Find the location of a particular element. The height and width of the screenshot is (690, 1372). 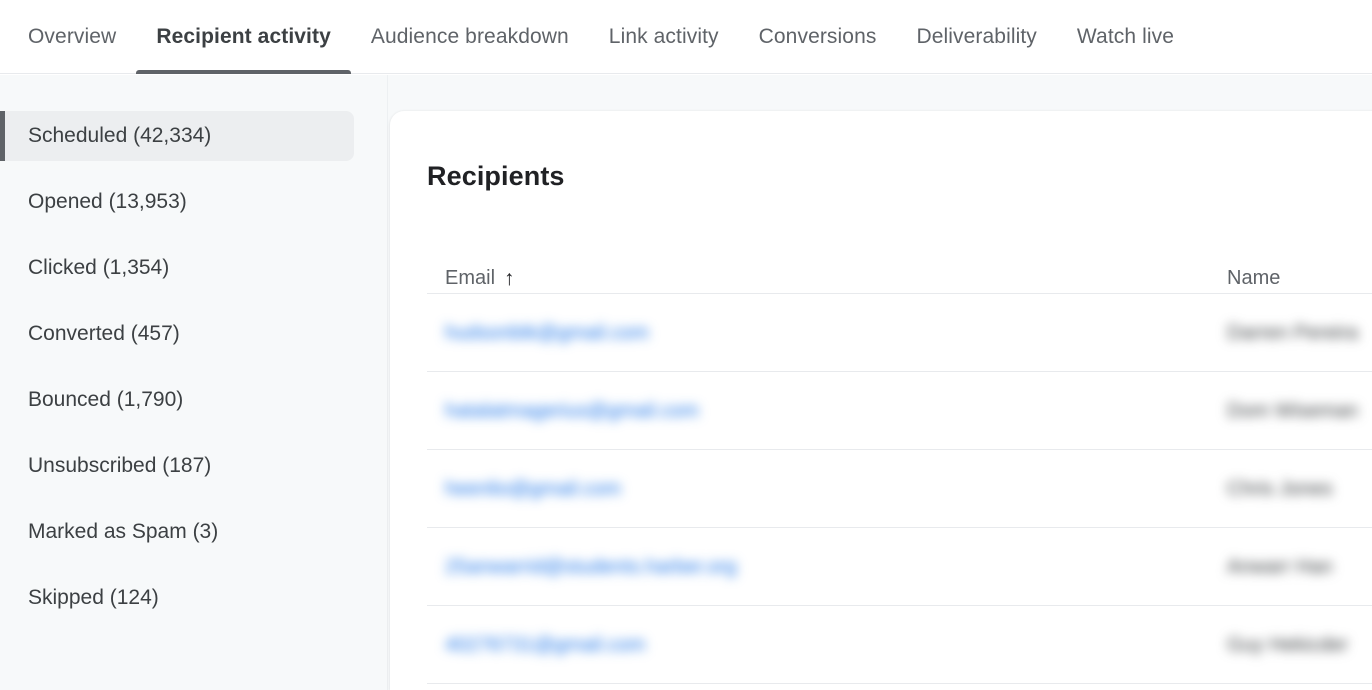

sidebar-item-skipped: Skipped (124) is located at coordinates (177, 598).